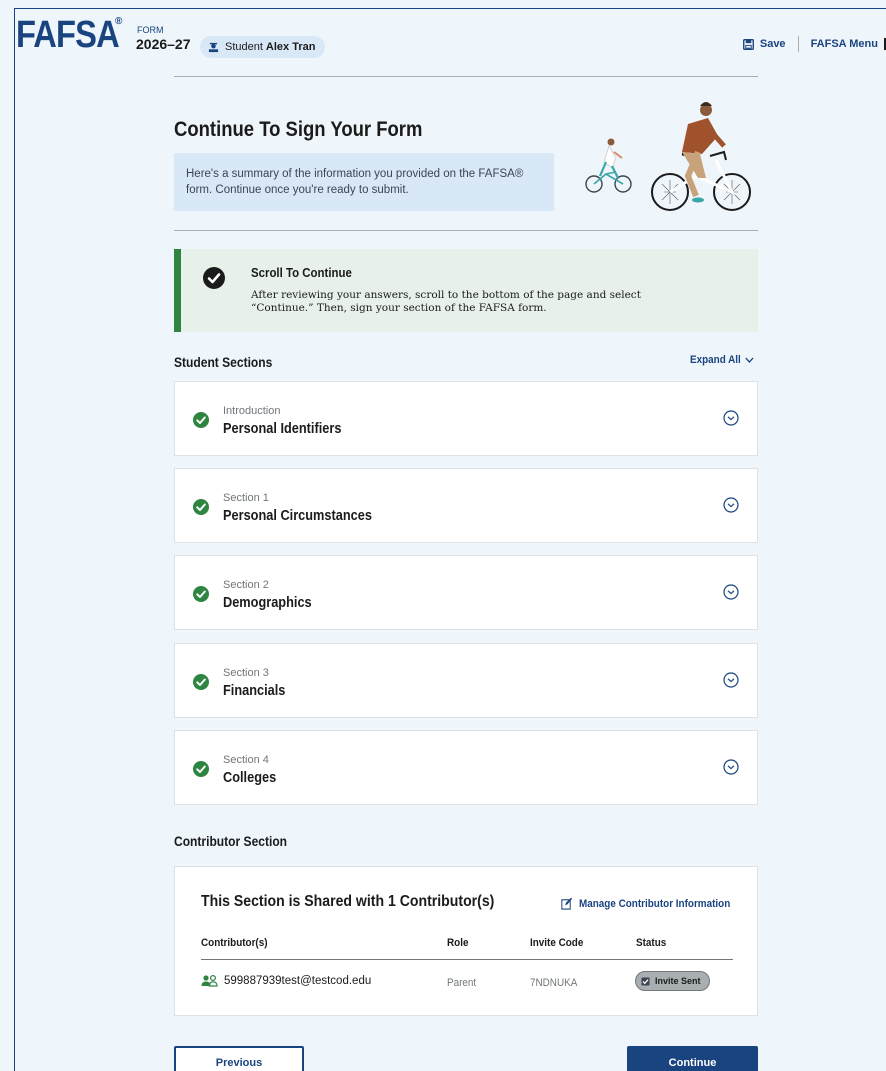 Image resolution: width=886 pixels, height=1071 pixels. I want to click on accordion-title: Financials, so click(254, 691).